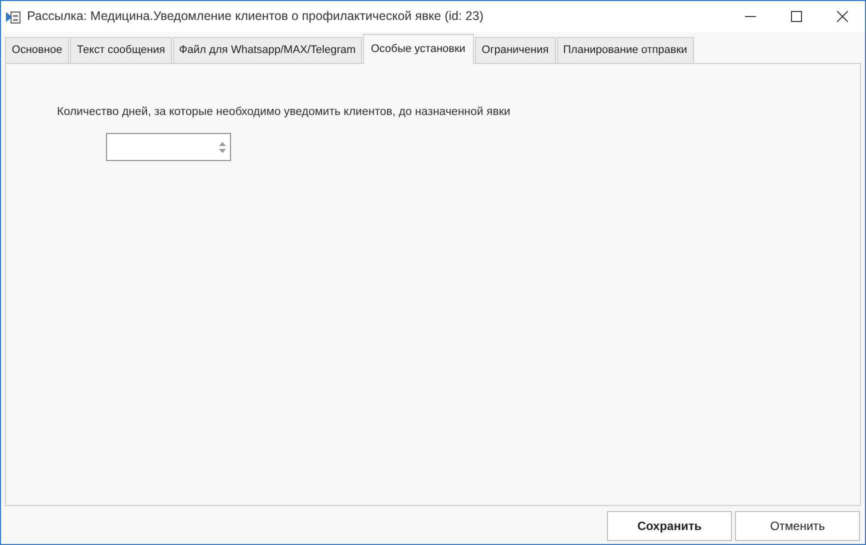  Describe the element at coordinates (168, 147) in the screenshot. I see `number-field` at that location.